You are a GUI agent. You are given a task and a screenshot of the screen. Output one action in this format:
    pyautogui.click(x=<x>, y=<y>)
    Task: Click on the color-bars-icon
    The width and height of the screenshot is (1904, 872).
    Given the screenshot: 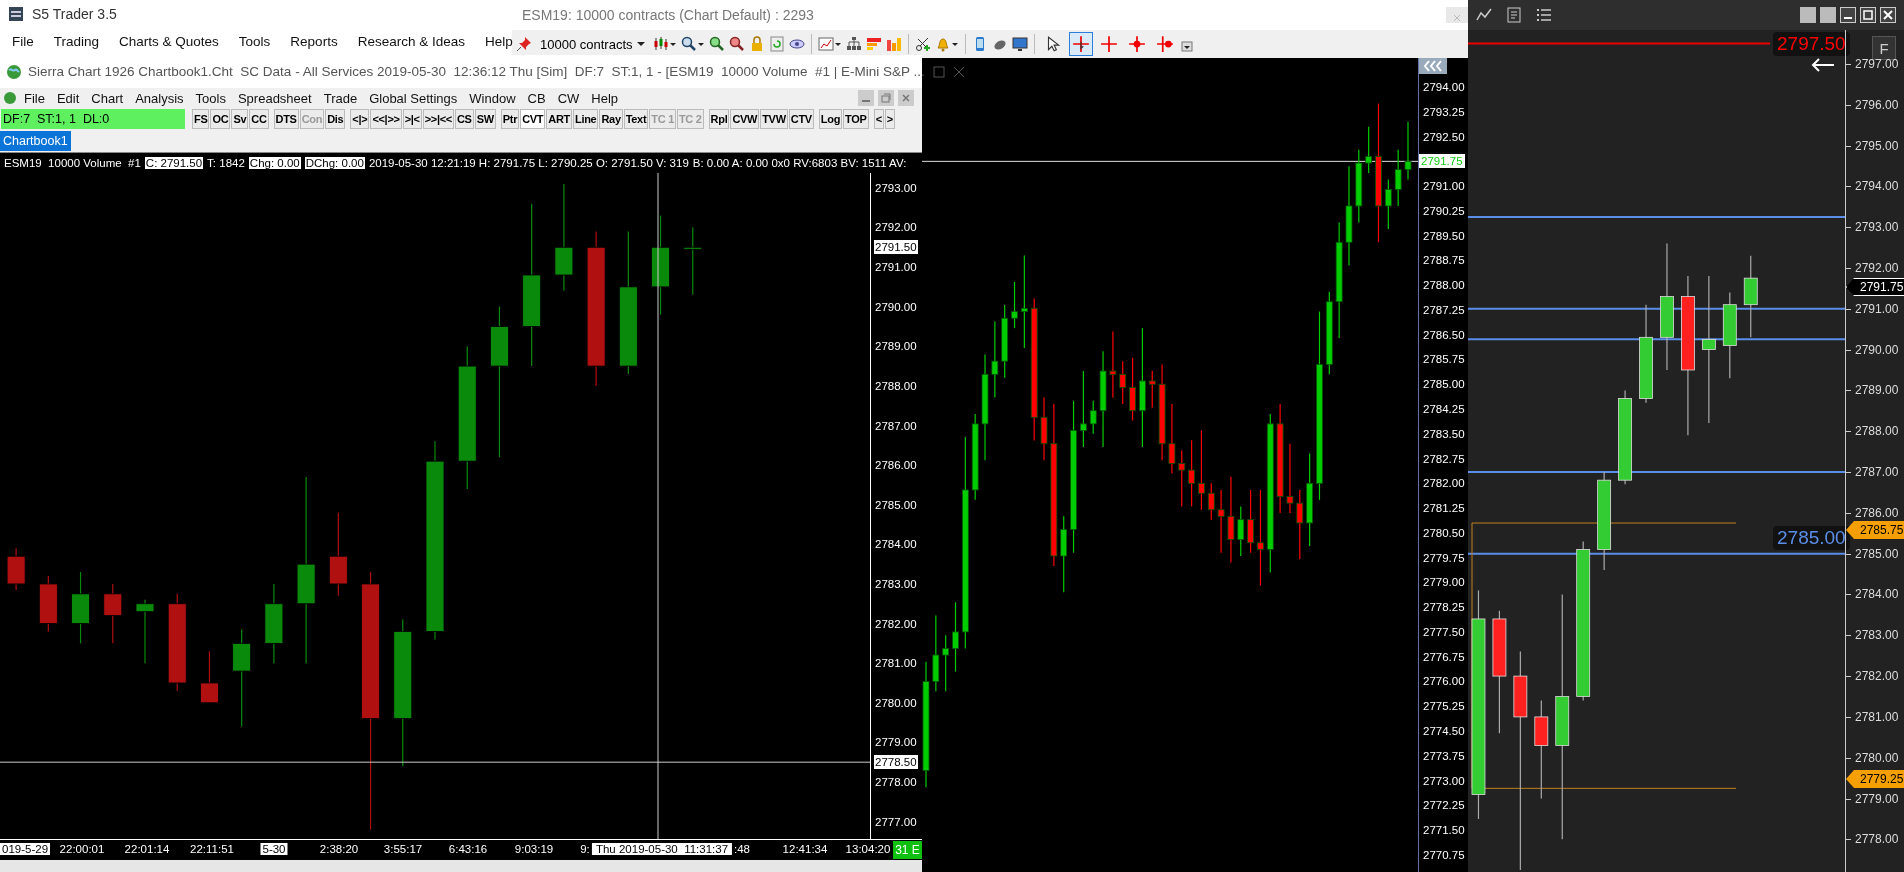 What is the action you would take?
    pyautogui.click(x=873, y=44)
    